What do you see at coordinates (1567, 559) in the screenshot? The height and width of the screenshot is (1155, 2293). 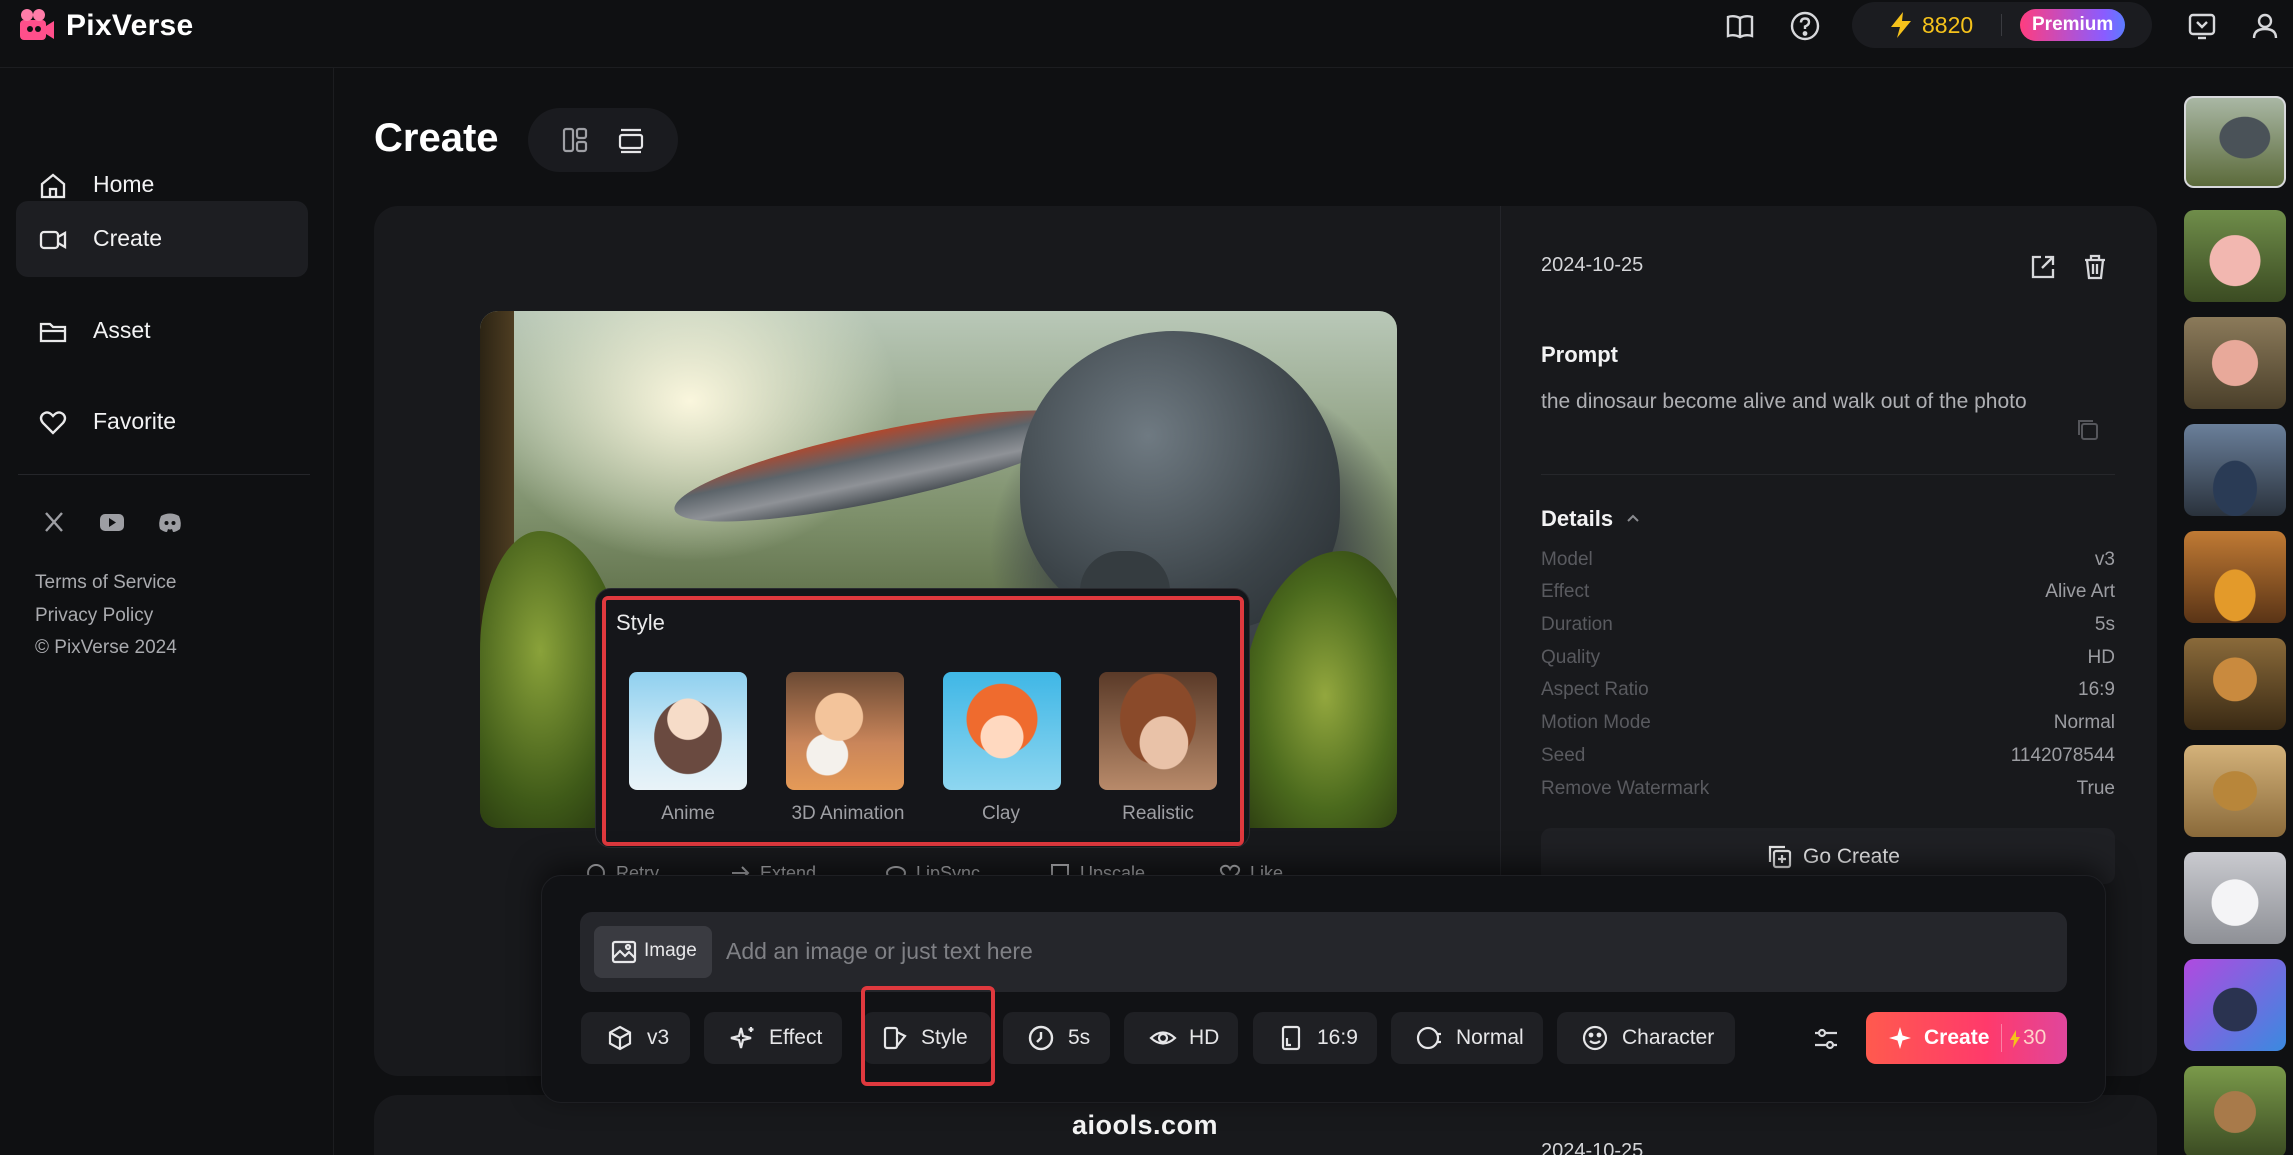 I see `detail-key: Model` at bounding box center [1567, 559].